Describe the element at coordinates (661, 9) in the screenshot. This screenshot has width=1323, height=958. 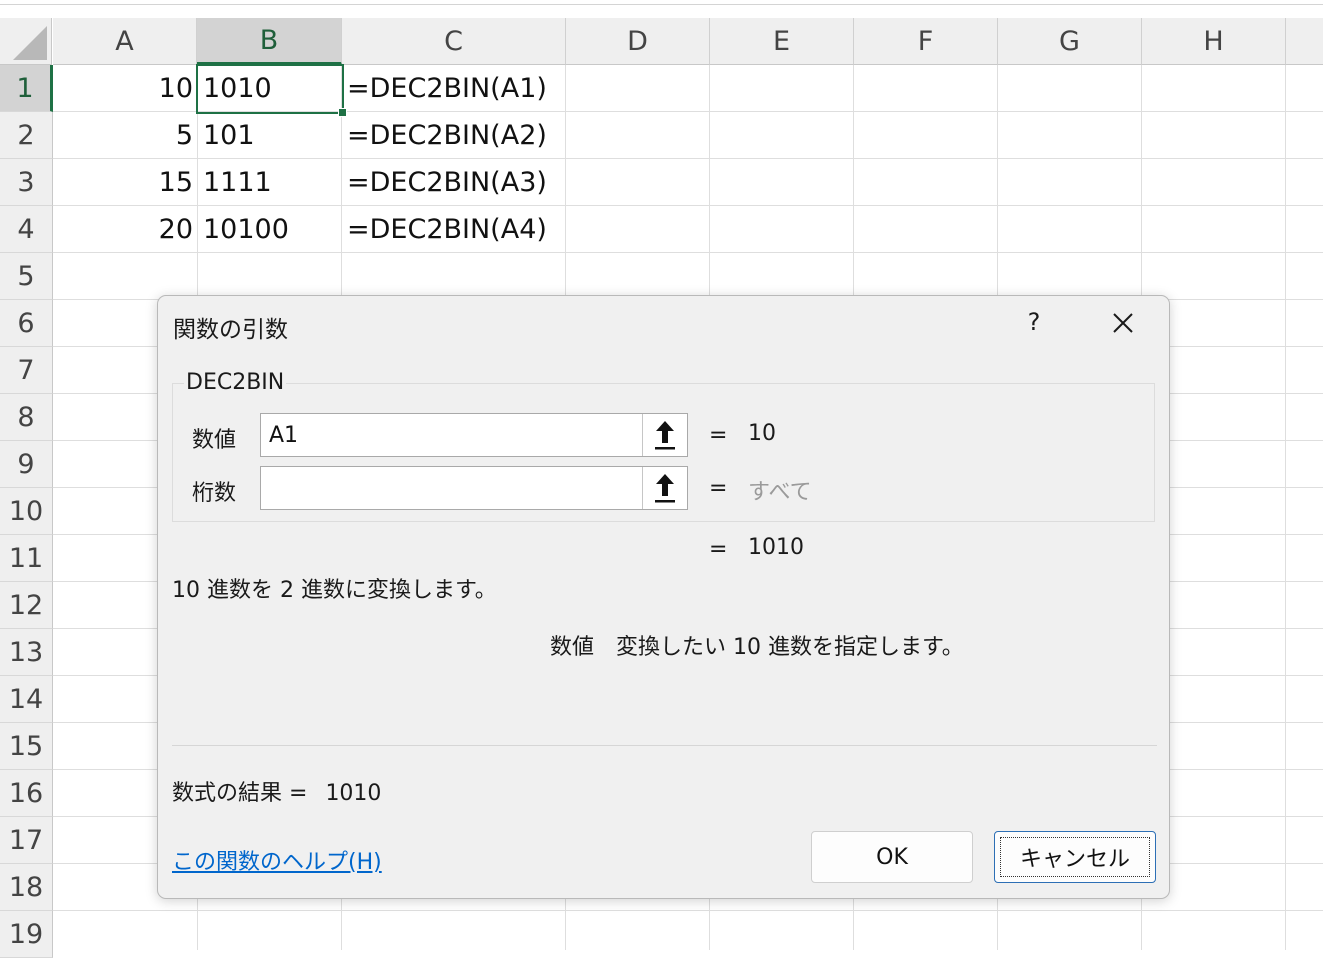
I see `tab-strip` at that location.